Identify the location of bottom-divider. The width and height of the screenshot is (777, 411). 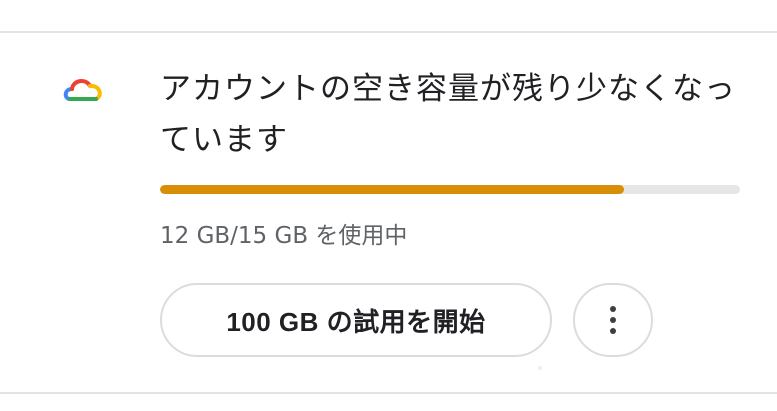
(388, 393).